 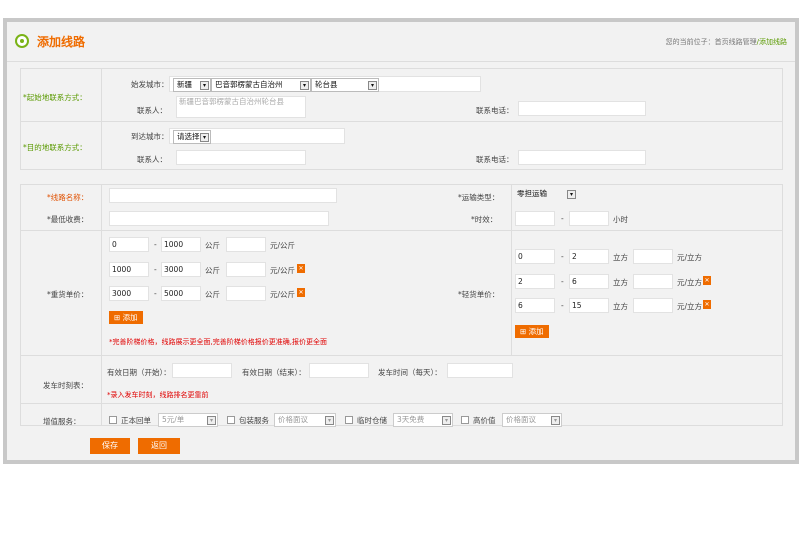 What do you see at coordinates (339, 370) in the screenshot?
I see `valid-end-input` at bounding box center [339, 370].